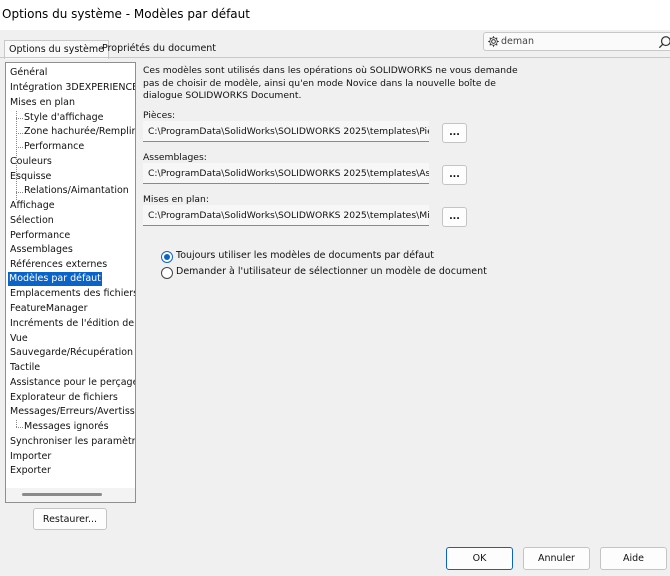  What do you see at coordinates (72, 294) in the screenshot?
I see `tree-item-file-locations: Emplacements des fichiers` at bounding box center [72, 294].